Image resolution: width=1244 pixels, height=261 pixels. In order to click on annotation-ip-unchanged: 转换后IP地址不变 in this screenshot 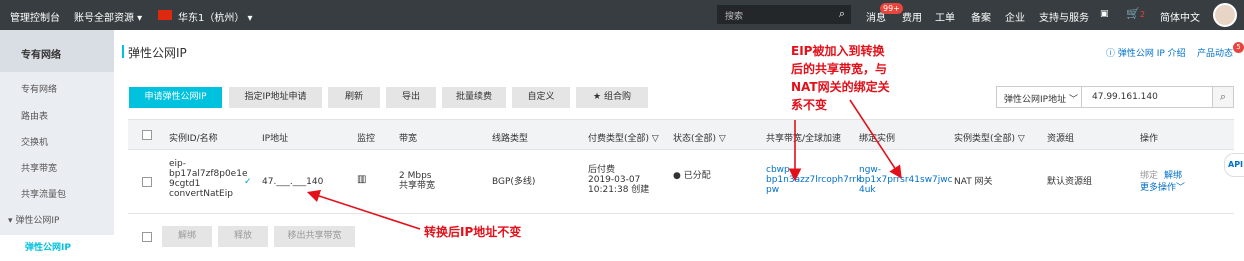, I will do `click(473, 232)`.